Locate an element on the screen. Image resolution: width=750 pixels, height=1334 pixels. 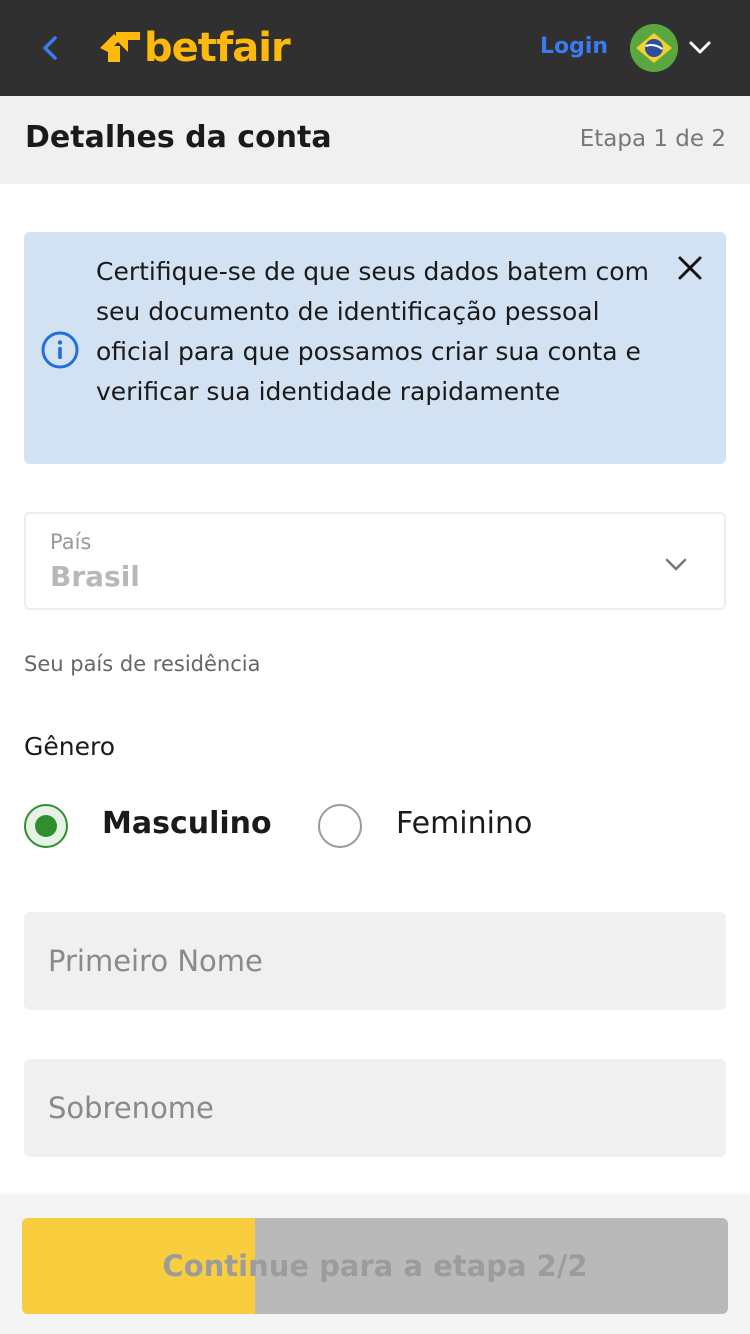
top-bar: betfair Login is located at coordinates (375, 48).